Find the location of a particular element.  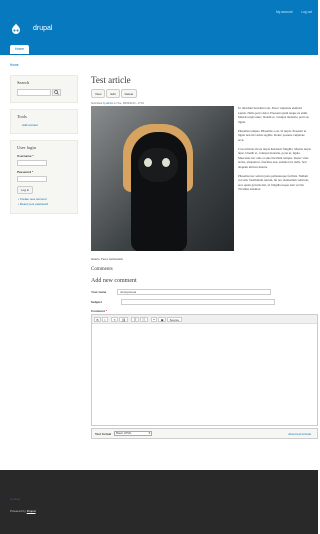

top-menu: My account Log out is located at coordinates (290, 12).